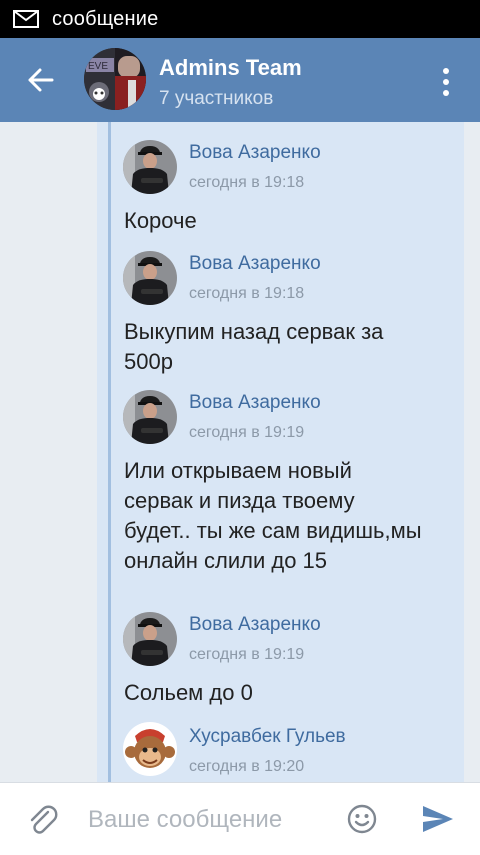 The image size is (480, 855). I want to click on paperclip-icon, so click(42, 820).